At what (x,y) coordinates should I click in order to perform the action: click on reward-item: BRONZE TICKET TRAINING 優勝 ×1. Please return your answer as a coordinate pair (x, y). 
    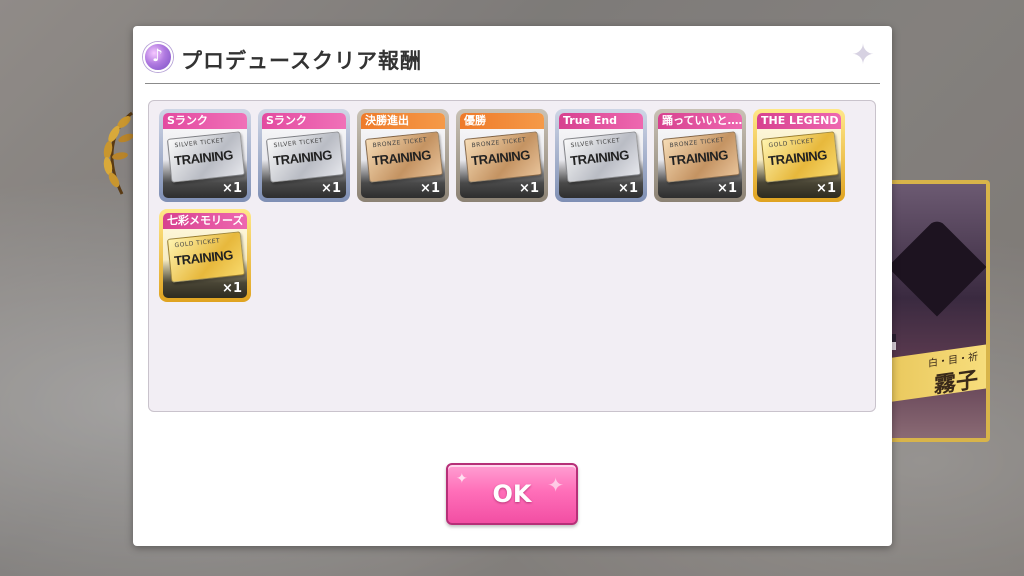
    Looking at the image, I should click on (502, 155).